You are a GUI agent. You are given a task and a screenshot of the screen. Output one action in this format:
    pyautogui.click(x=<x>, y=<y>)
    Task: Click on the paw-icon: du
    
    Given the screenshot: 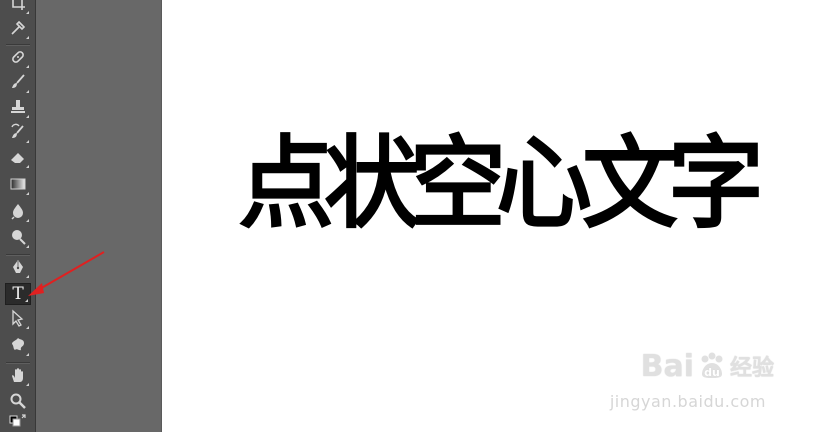 What is the action you would take?
    pyautogui.click(x=712, y=366)
    